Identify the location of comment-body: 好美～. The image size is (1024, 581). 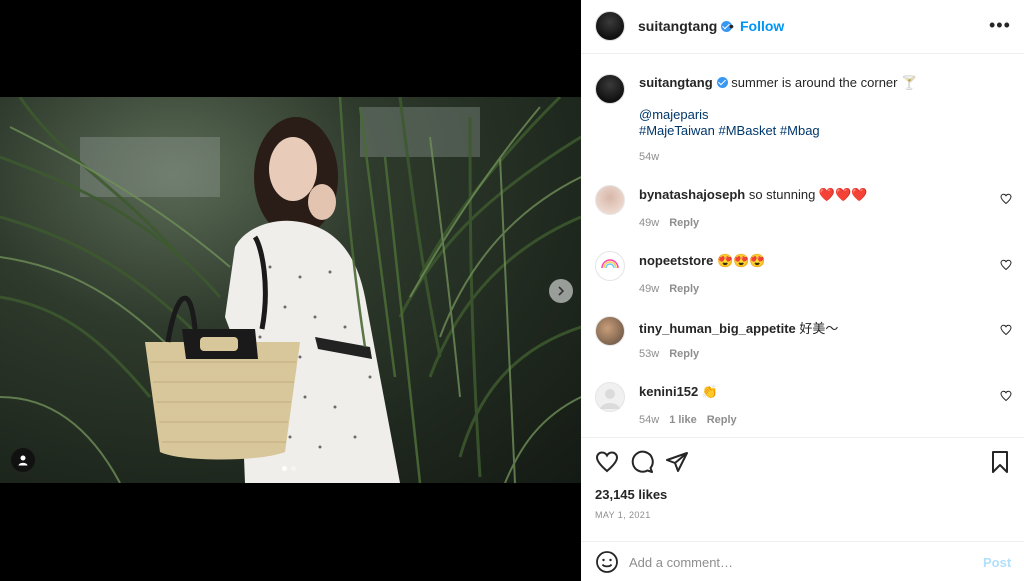
(819, 328).